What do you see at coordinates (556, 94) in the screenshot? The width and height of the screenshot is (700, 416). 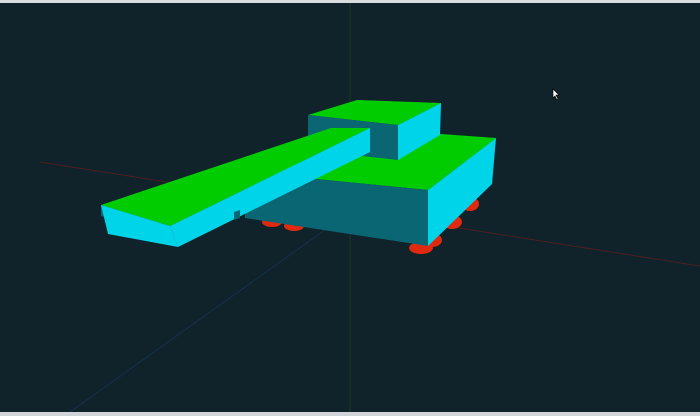 I see `arrow-cursor-icon` at bounding box center [556, 94].